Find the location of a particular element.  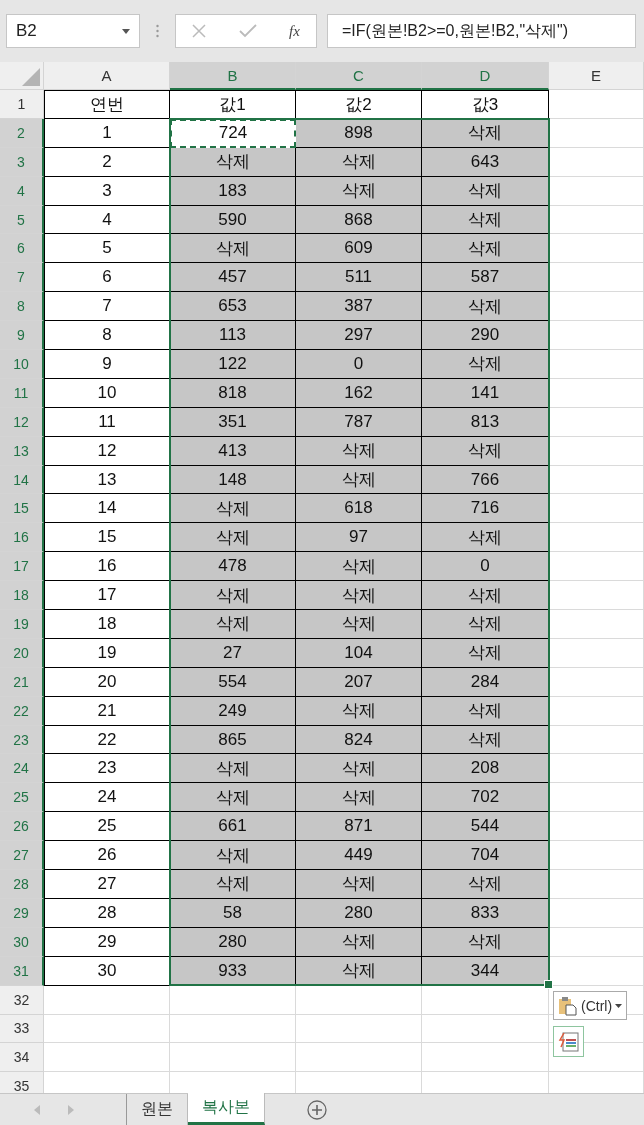

row-header: 29 is located at coordinates (22, 913).